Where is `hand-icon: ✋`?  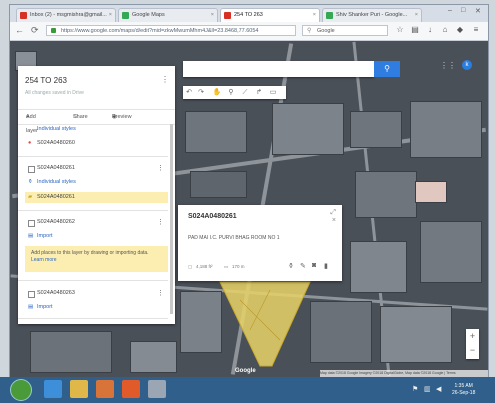 hand-icon: ✋ is located at coordinates (217, 92).